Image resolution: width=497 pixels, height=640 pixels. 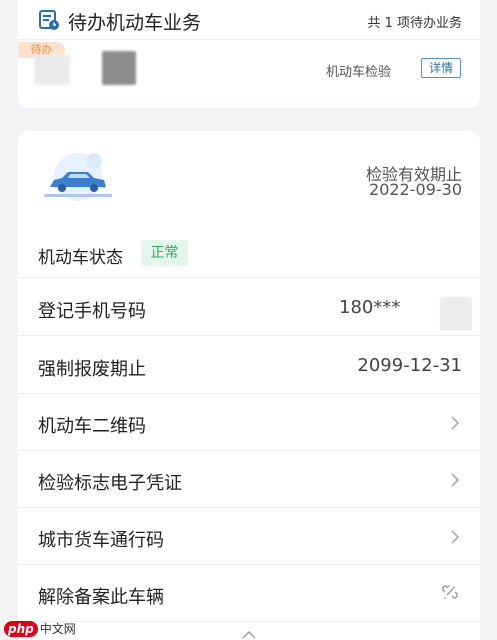 What do you see at coordinates (249, 479) in the screenshot?
I see `inspection-certificate-row: 检验标志电子凭证` at bounding box center [249, 479].